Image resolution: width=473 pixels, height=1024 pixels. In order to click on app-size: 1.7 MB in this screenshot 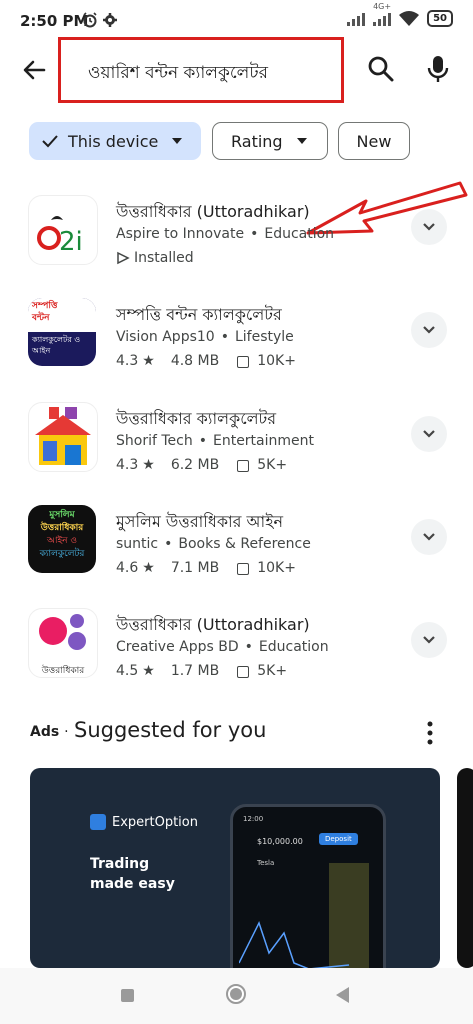, I will do `click(195, 671)`.